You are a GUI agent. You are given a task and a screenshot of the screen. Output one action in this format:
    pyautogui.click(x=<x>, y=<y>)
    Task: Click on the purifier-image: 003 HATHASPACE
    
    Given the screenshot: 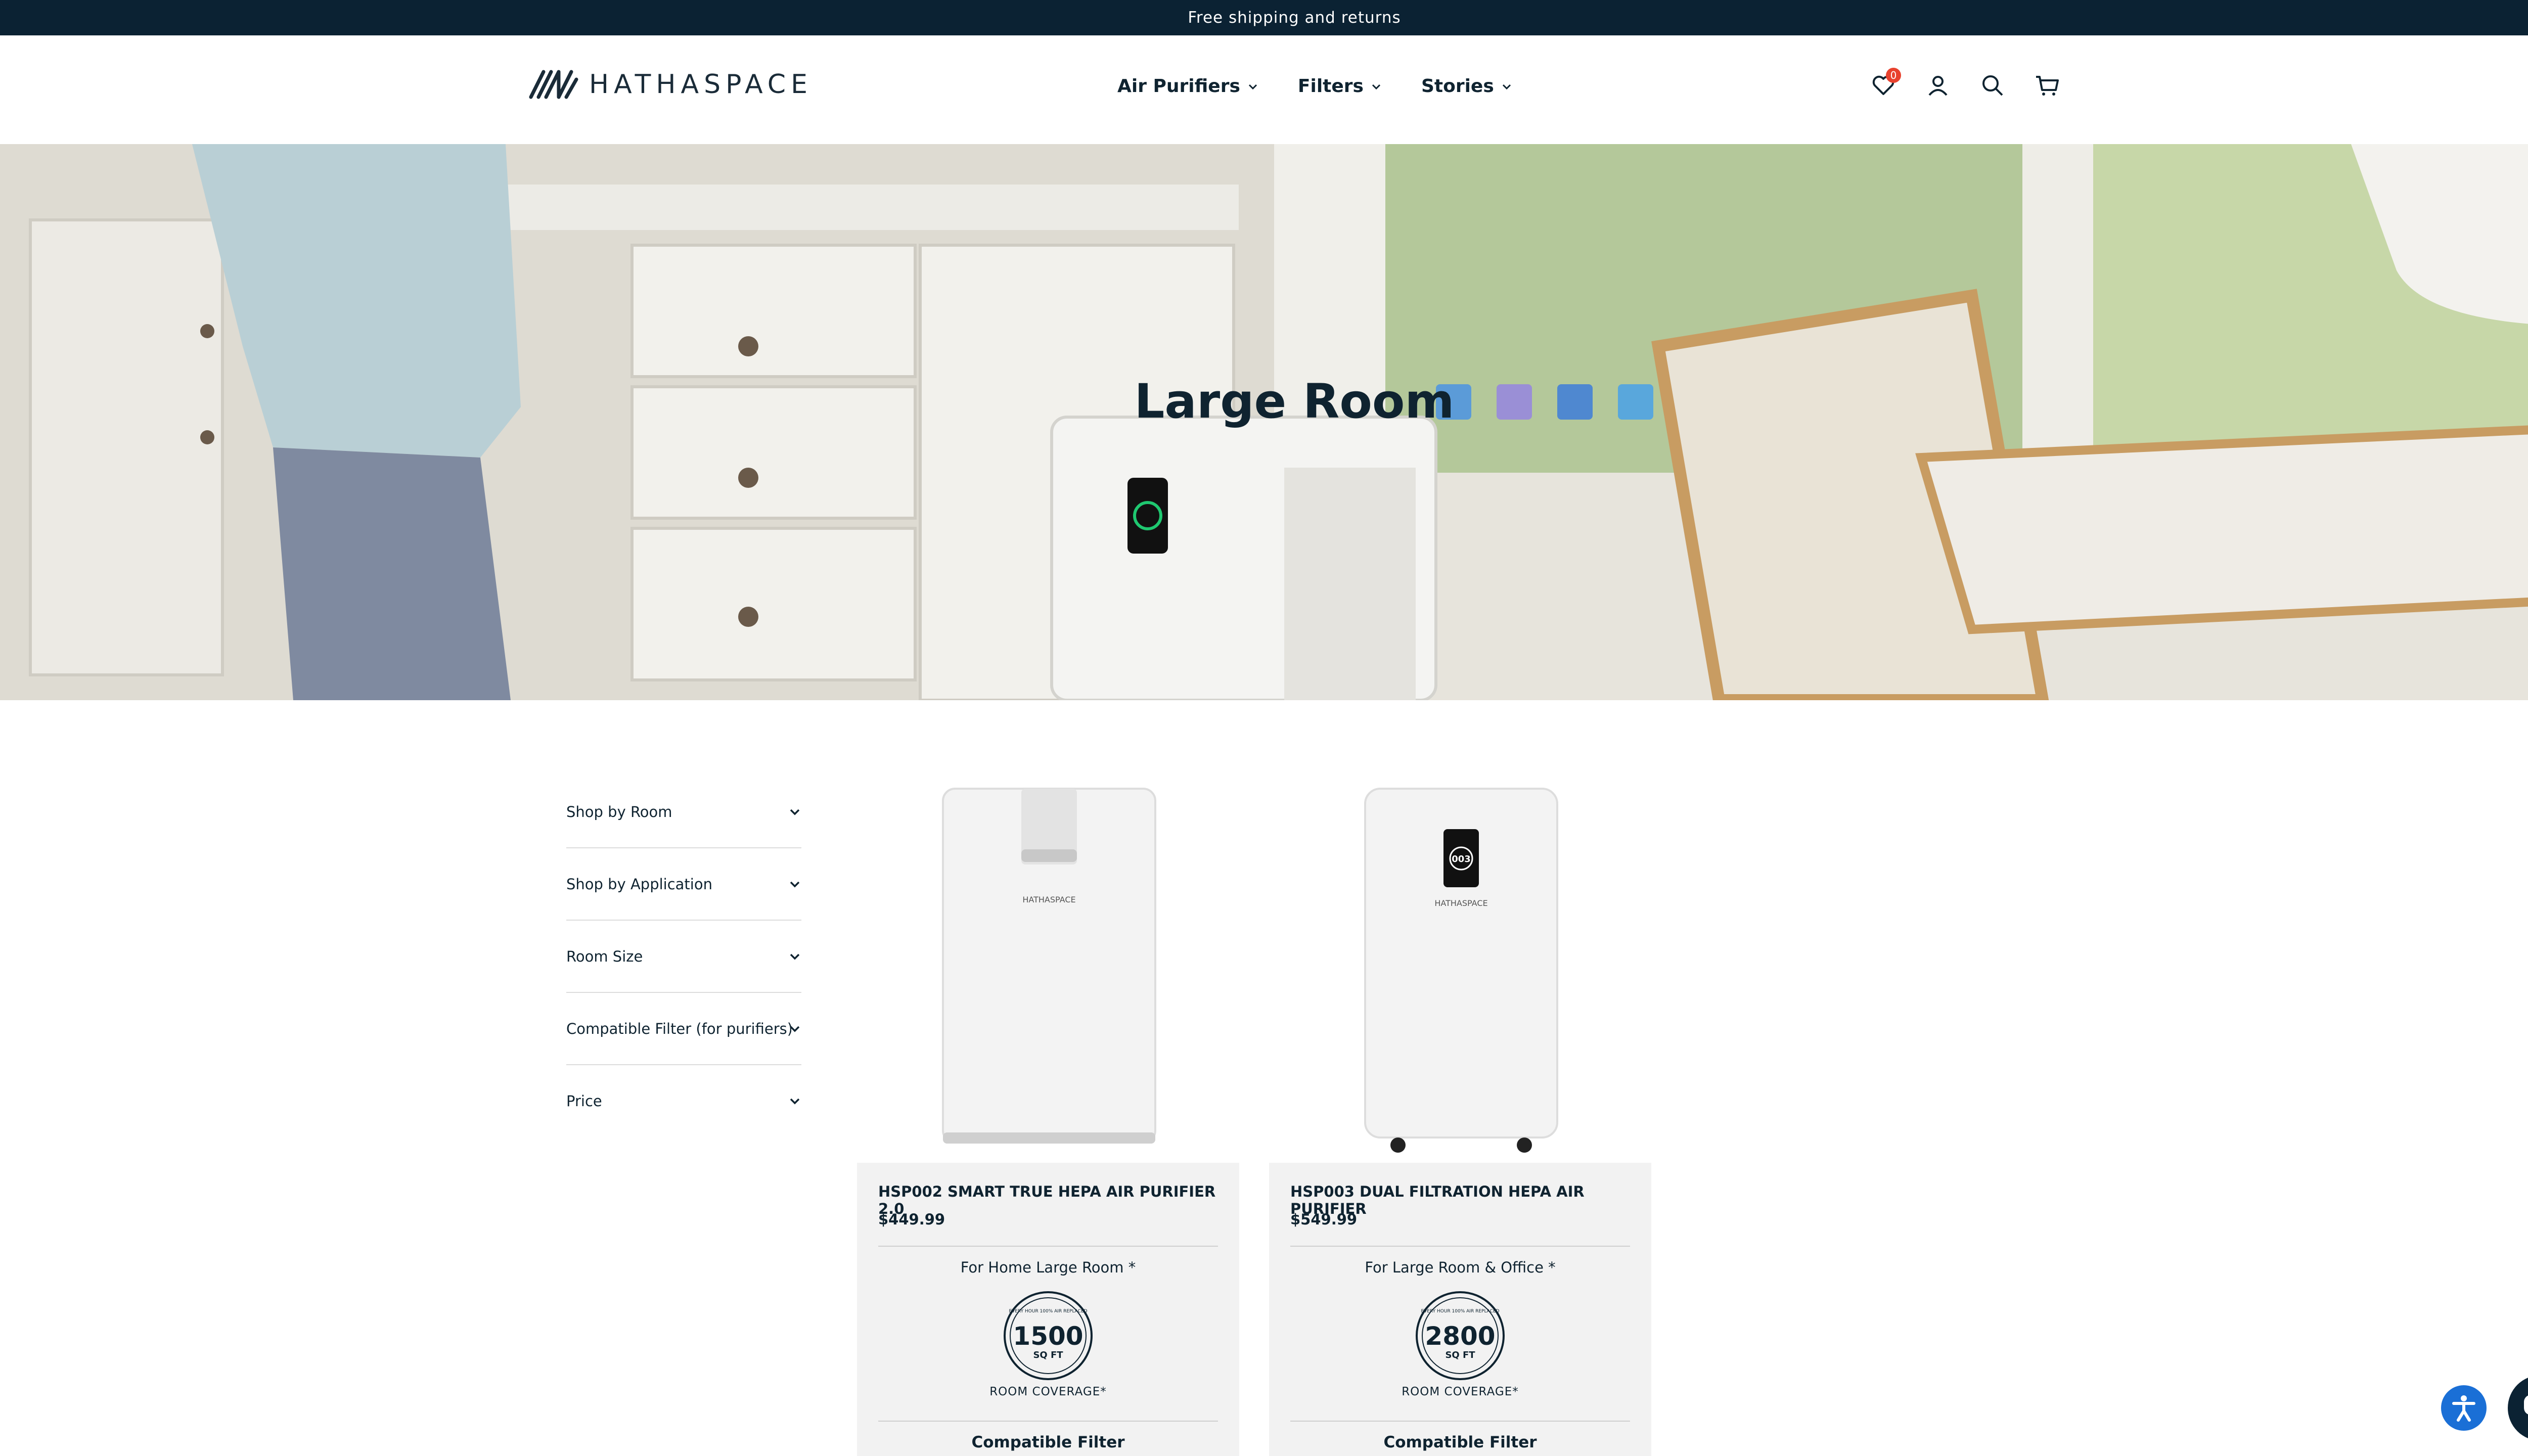 What is the action you would take?
    pyautogui.click(x=1461, y=970)
    